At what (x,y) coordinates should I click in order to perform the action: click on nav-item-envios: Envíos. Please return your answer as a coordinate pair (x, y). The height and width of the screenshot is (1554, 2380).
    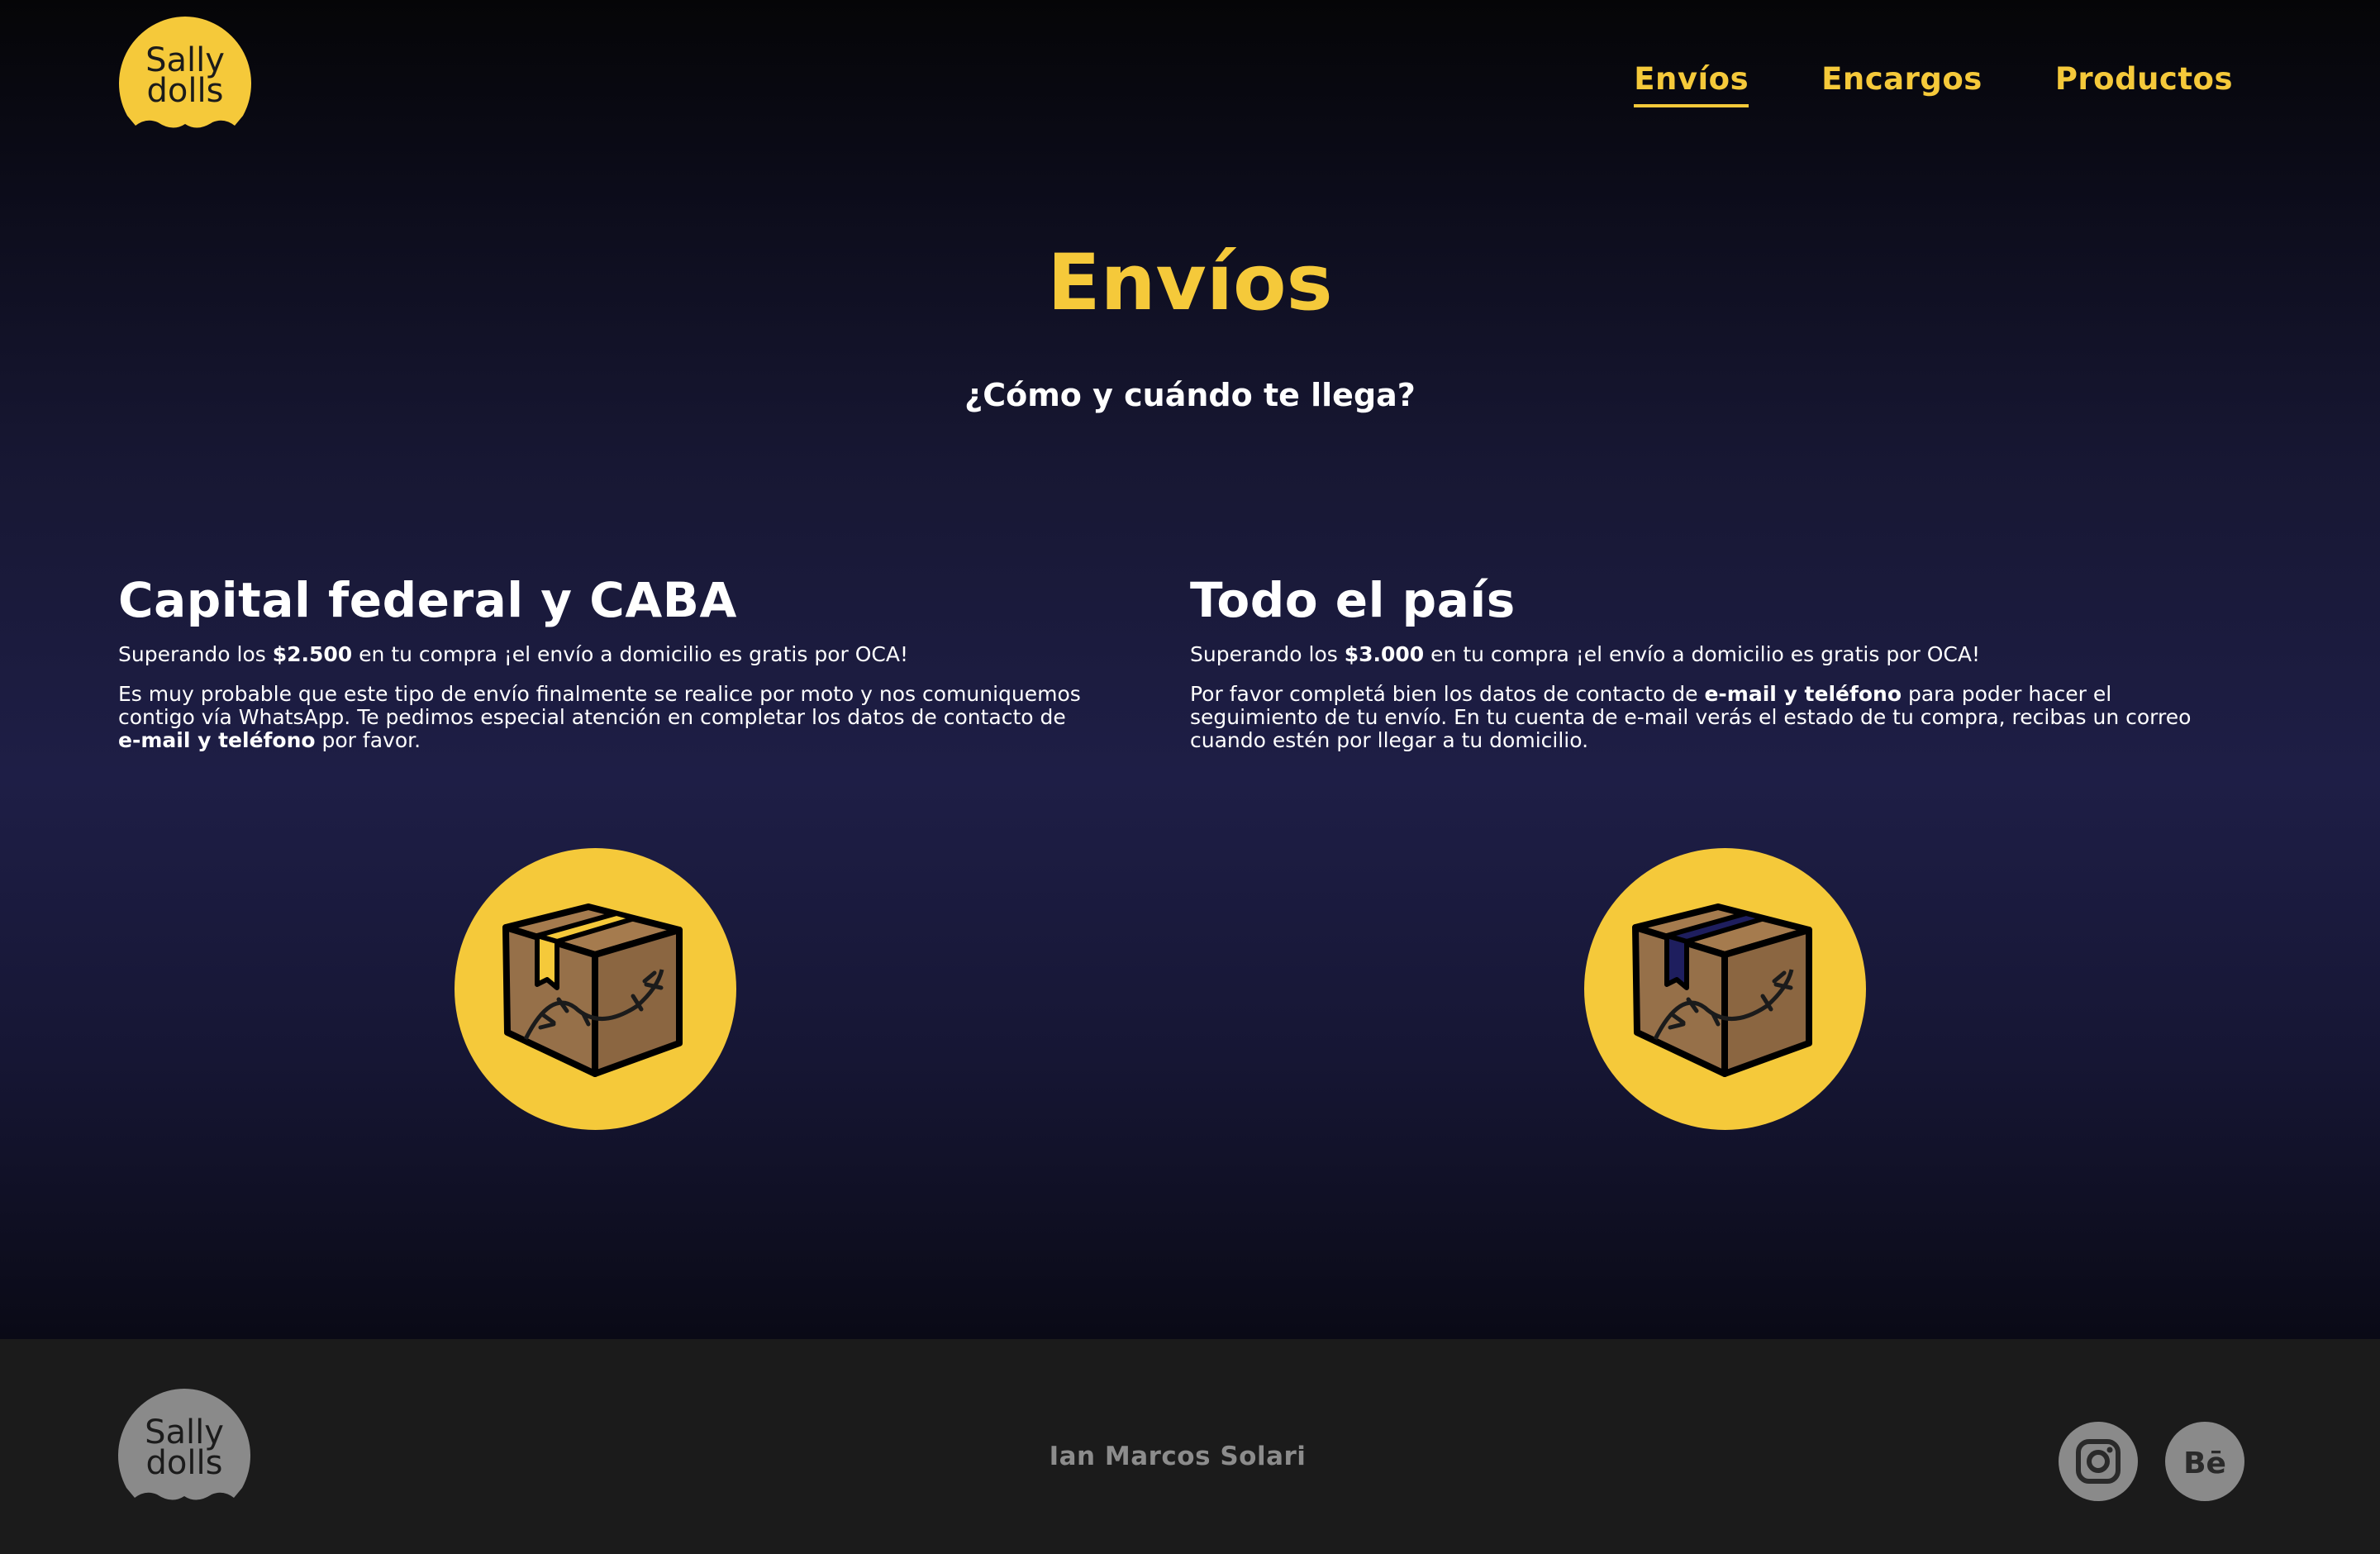
    Looking at the image, I should click on (1691, 83).